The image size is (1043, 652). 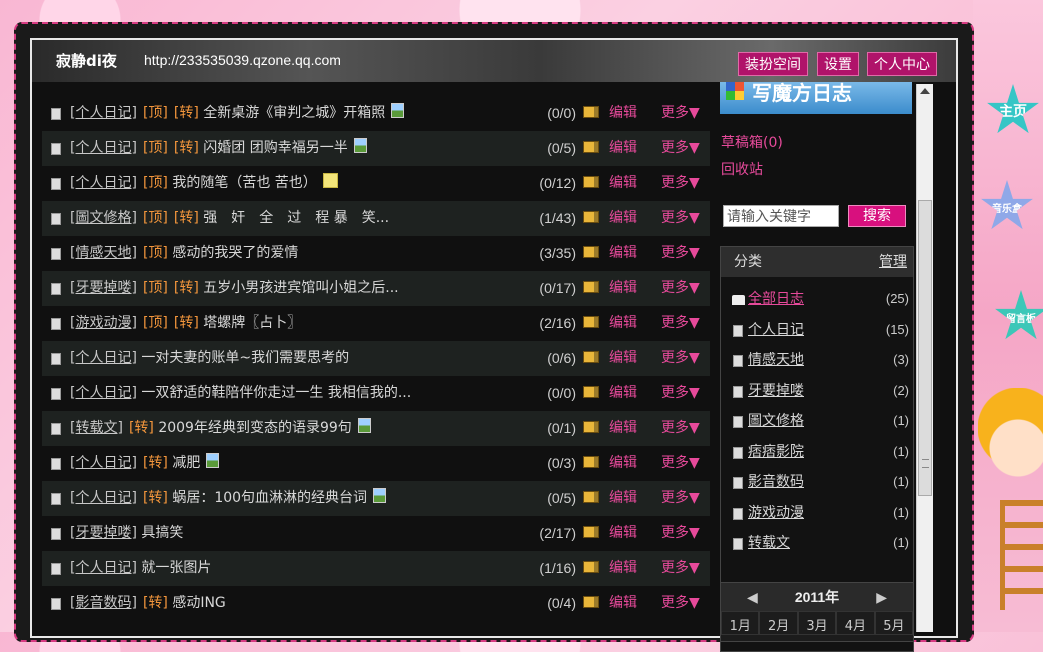 I want to click on category-name-link: 影音数码, so click(x=776, y=482).